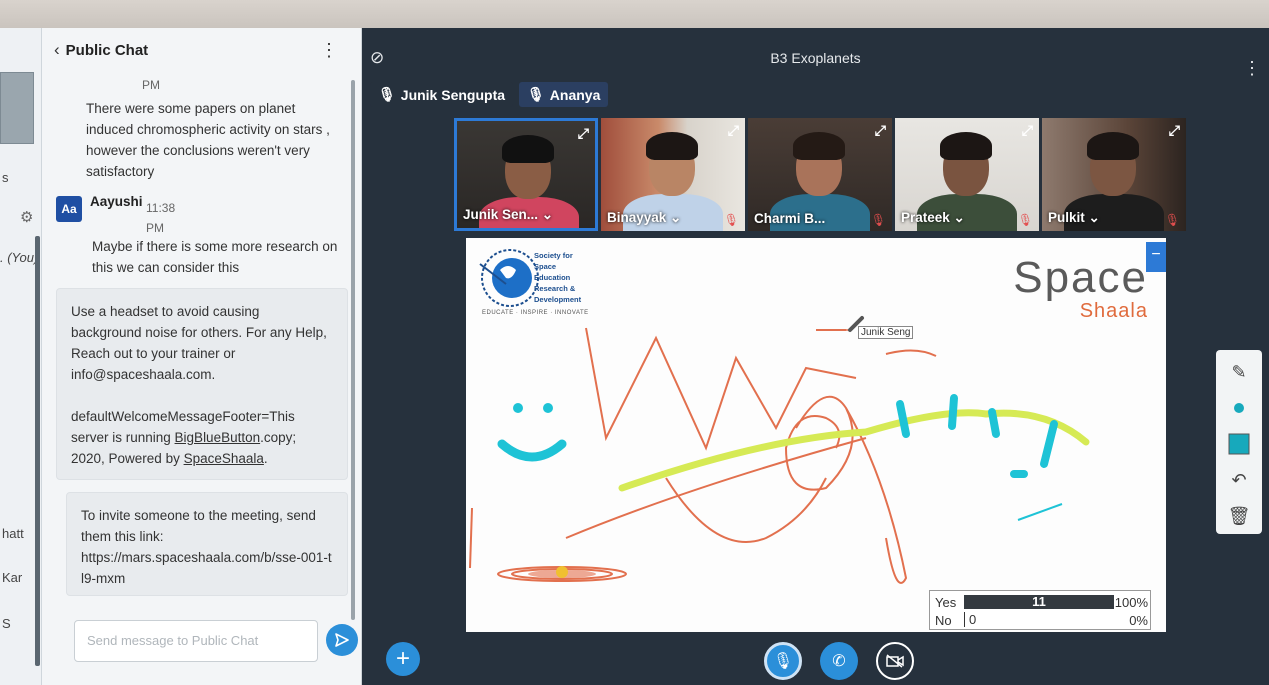  Describe the element at coordinates (886, 332) in the screenshot. I see `presenter-cursor-label: Junik Seng` at that location.